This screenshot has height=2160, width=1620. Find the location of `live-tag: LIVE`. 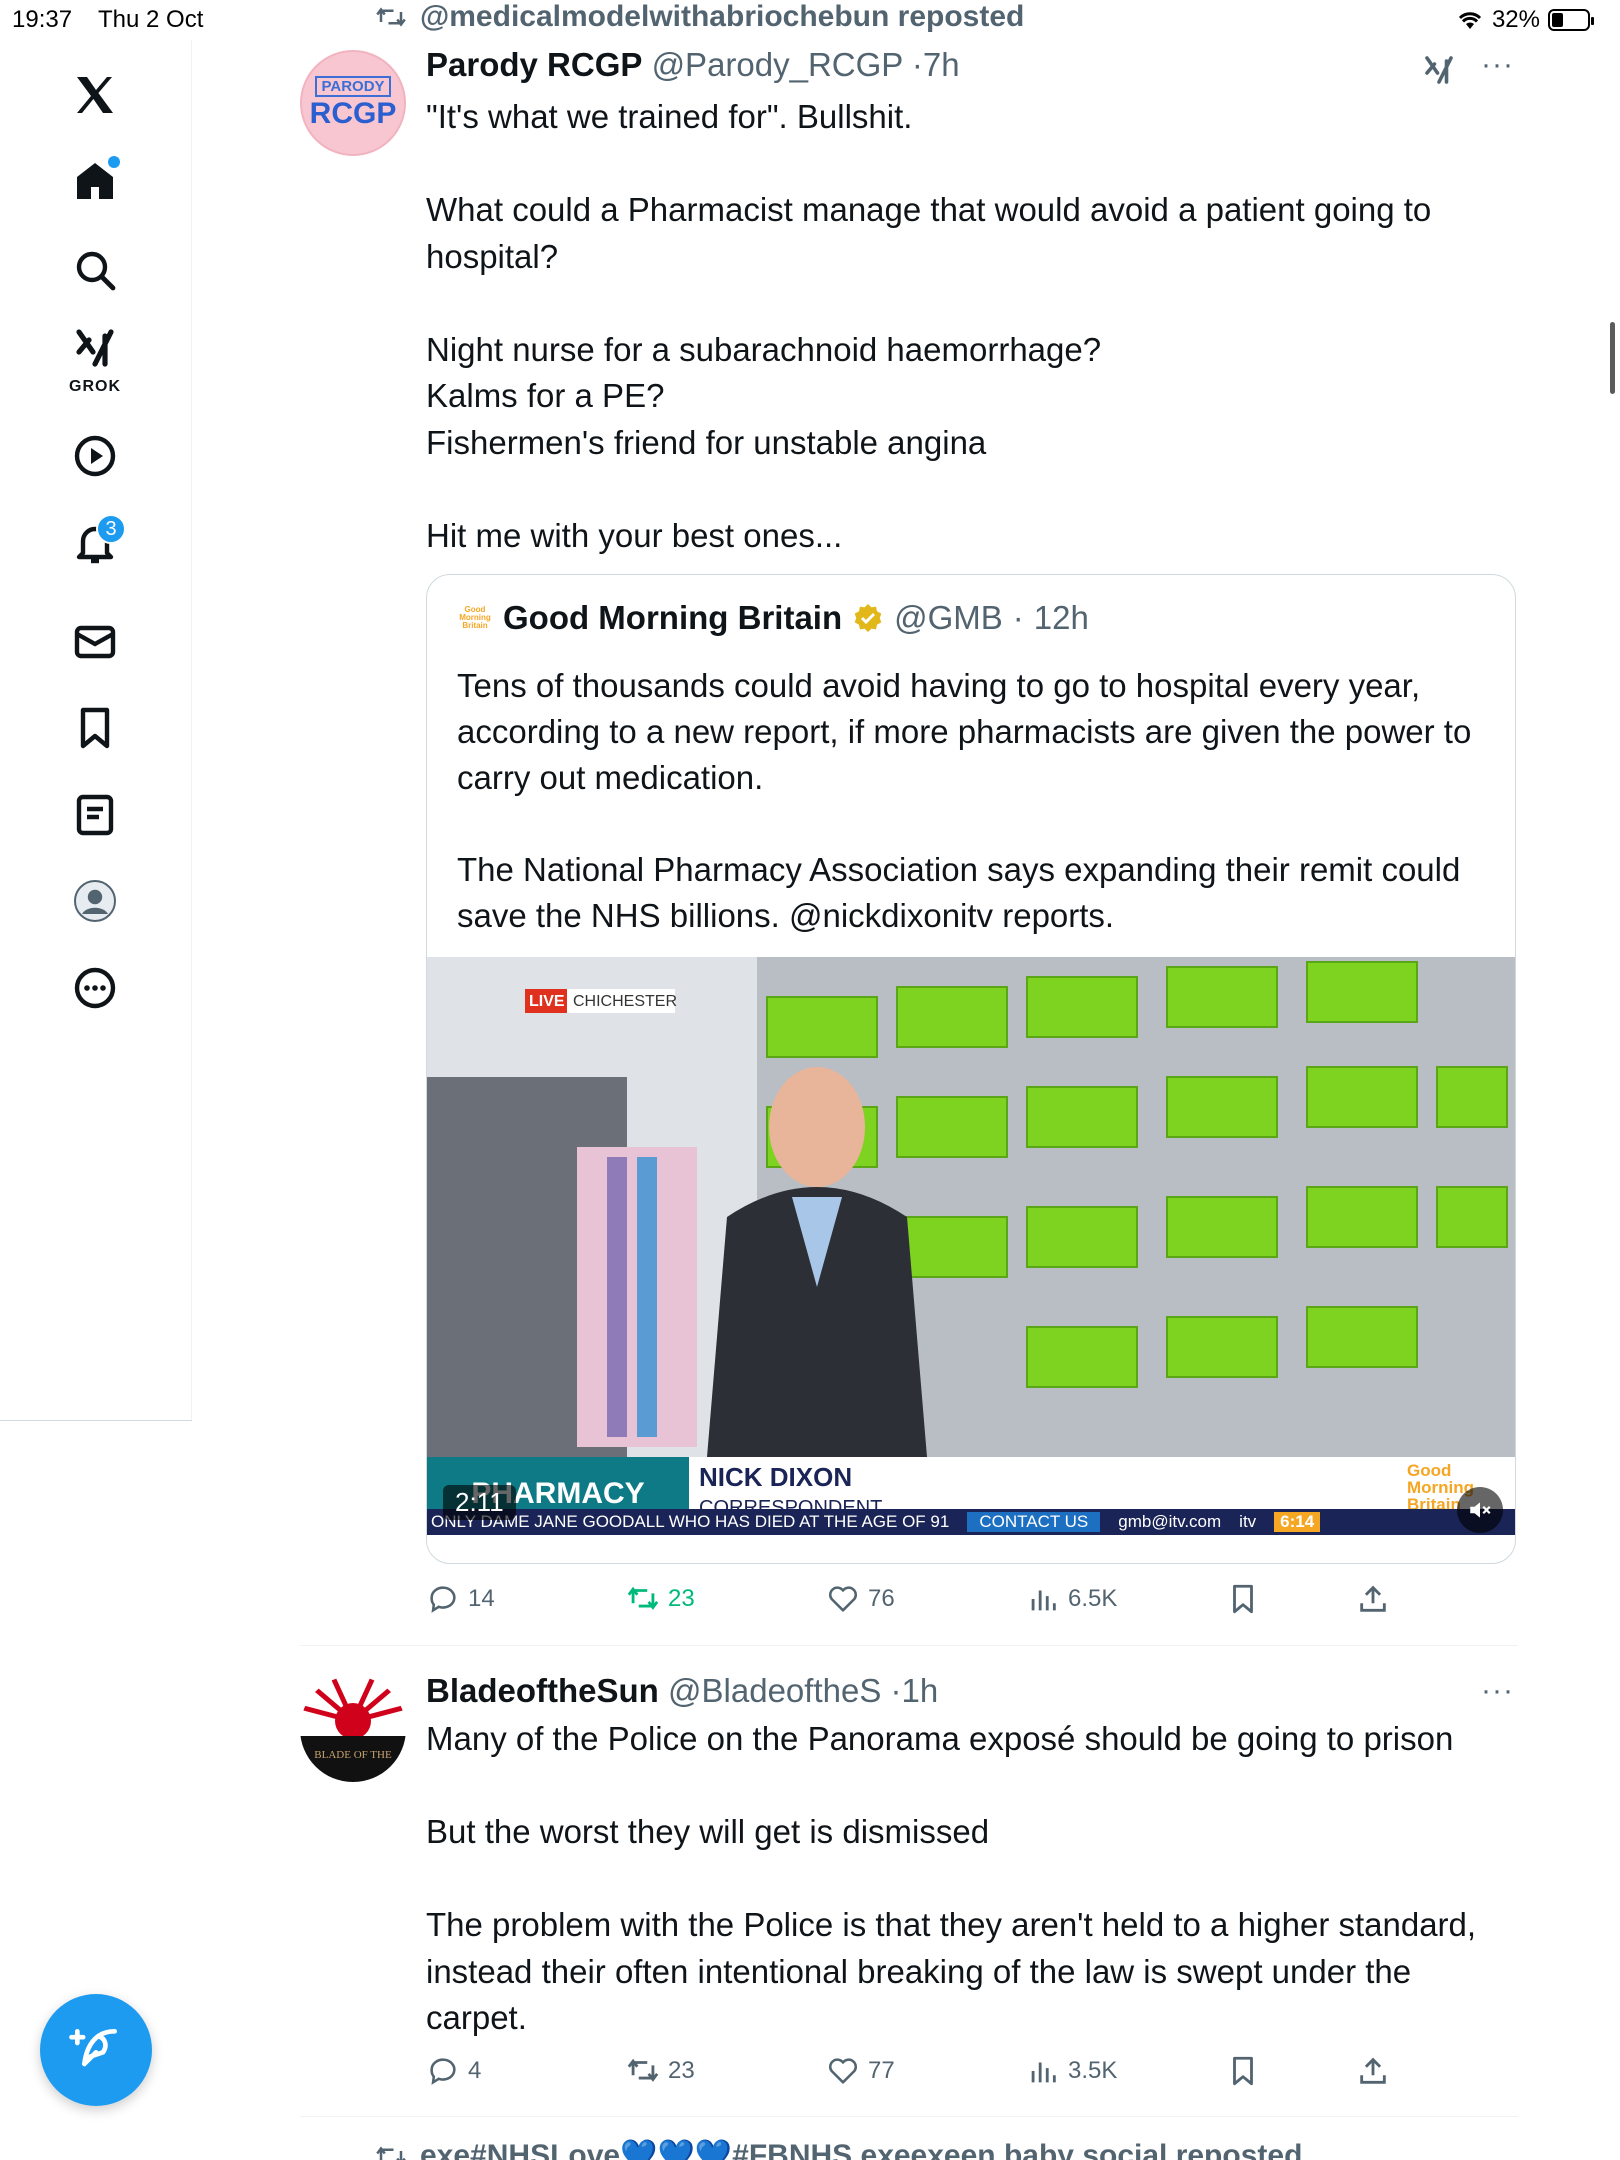

live-tag: LIVE is located at coordinates (547, 1001).